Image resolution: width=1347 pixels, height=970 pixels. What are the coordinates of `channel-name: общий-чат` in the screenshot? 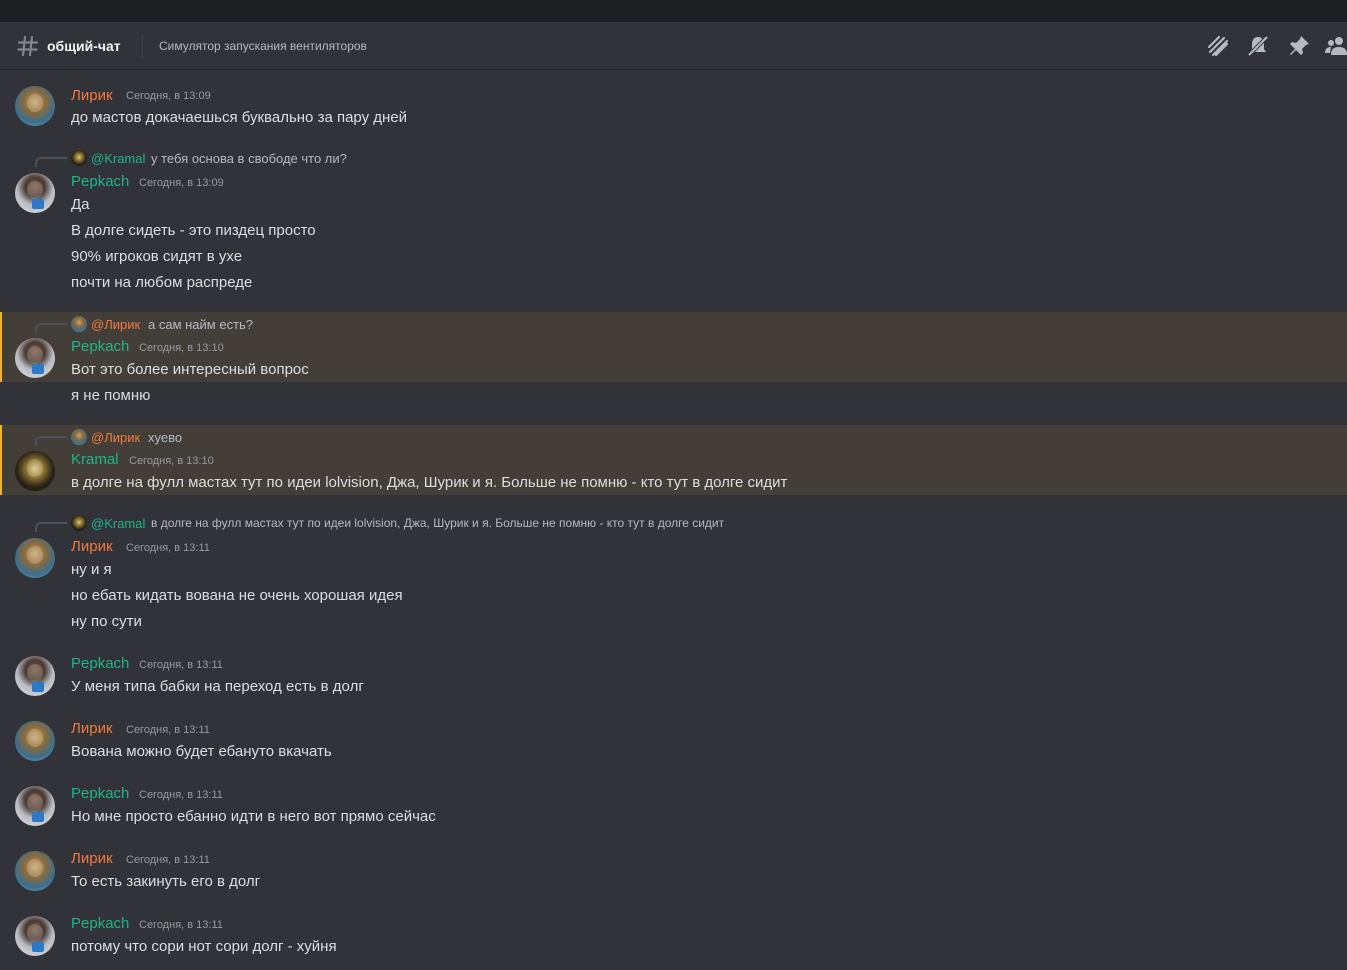 It's located at (84, 46).